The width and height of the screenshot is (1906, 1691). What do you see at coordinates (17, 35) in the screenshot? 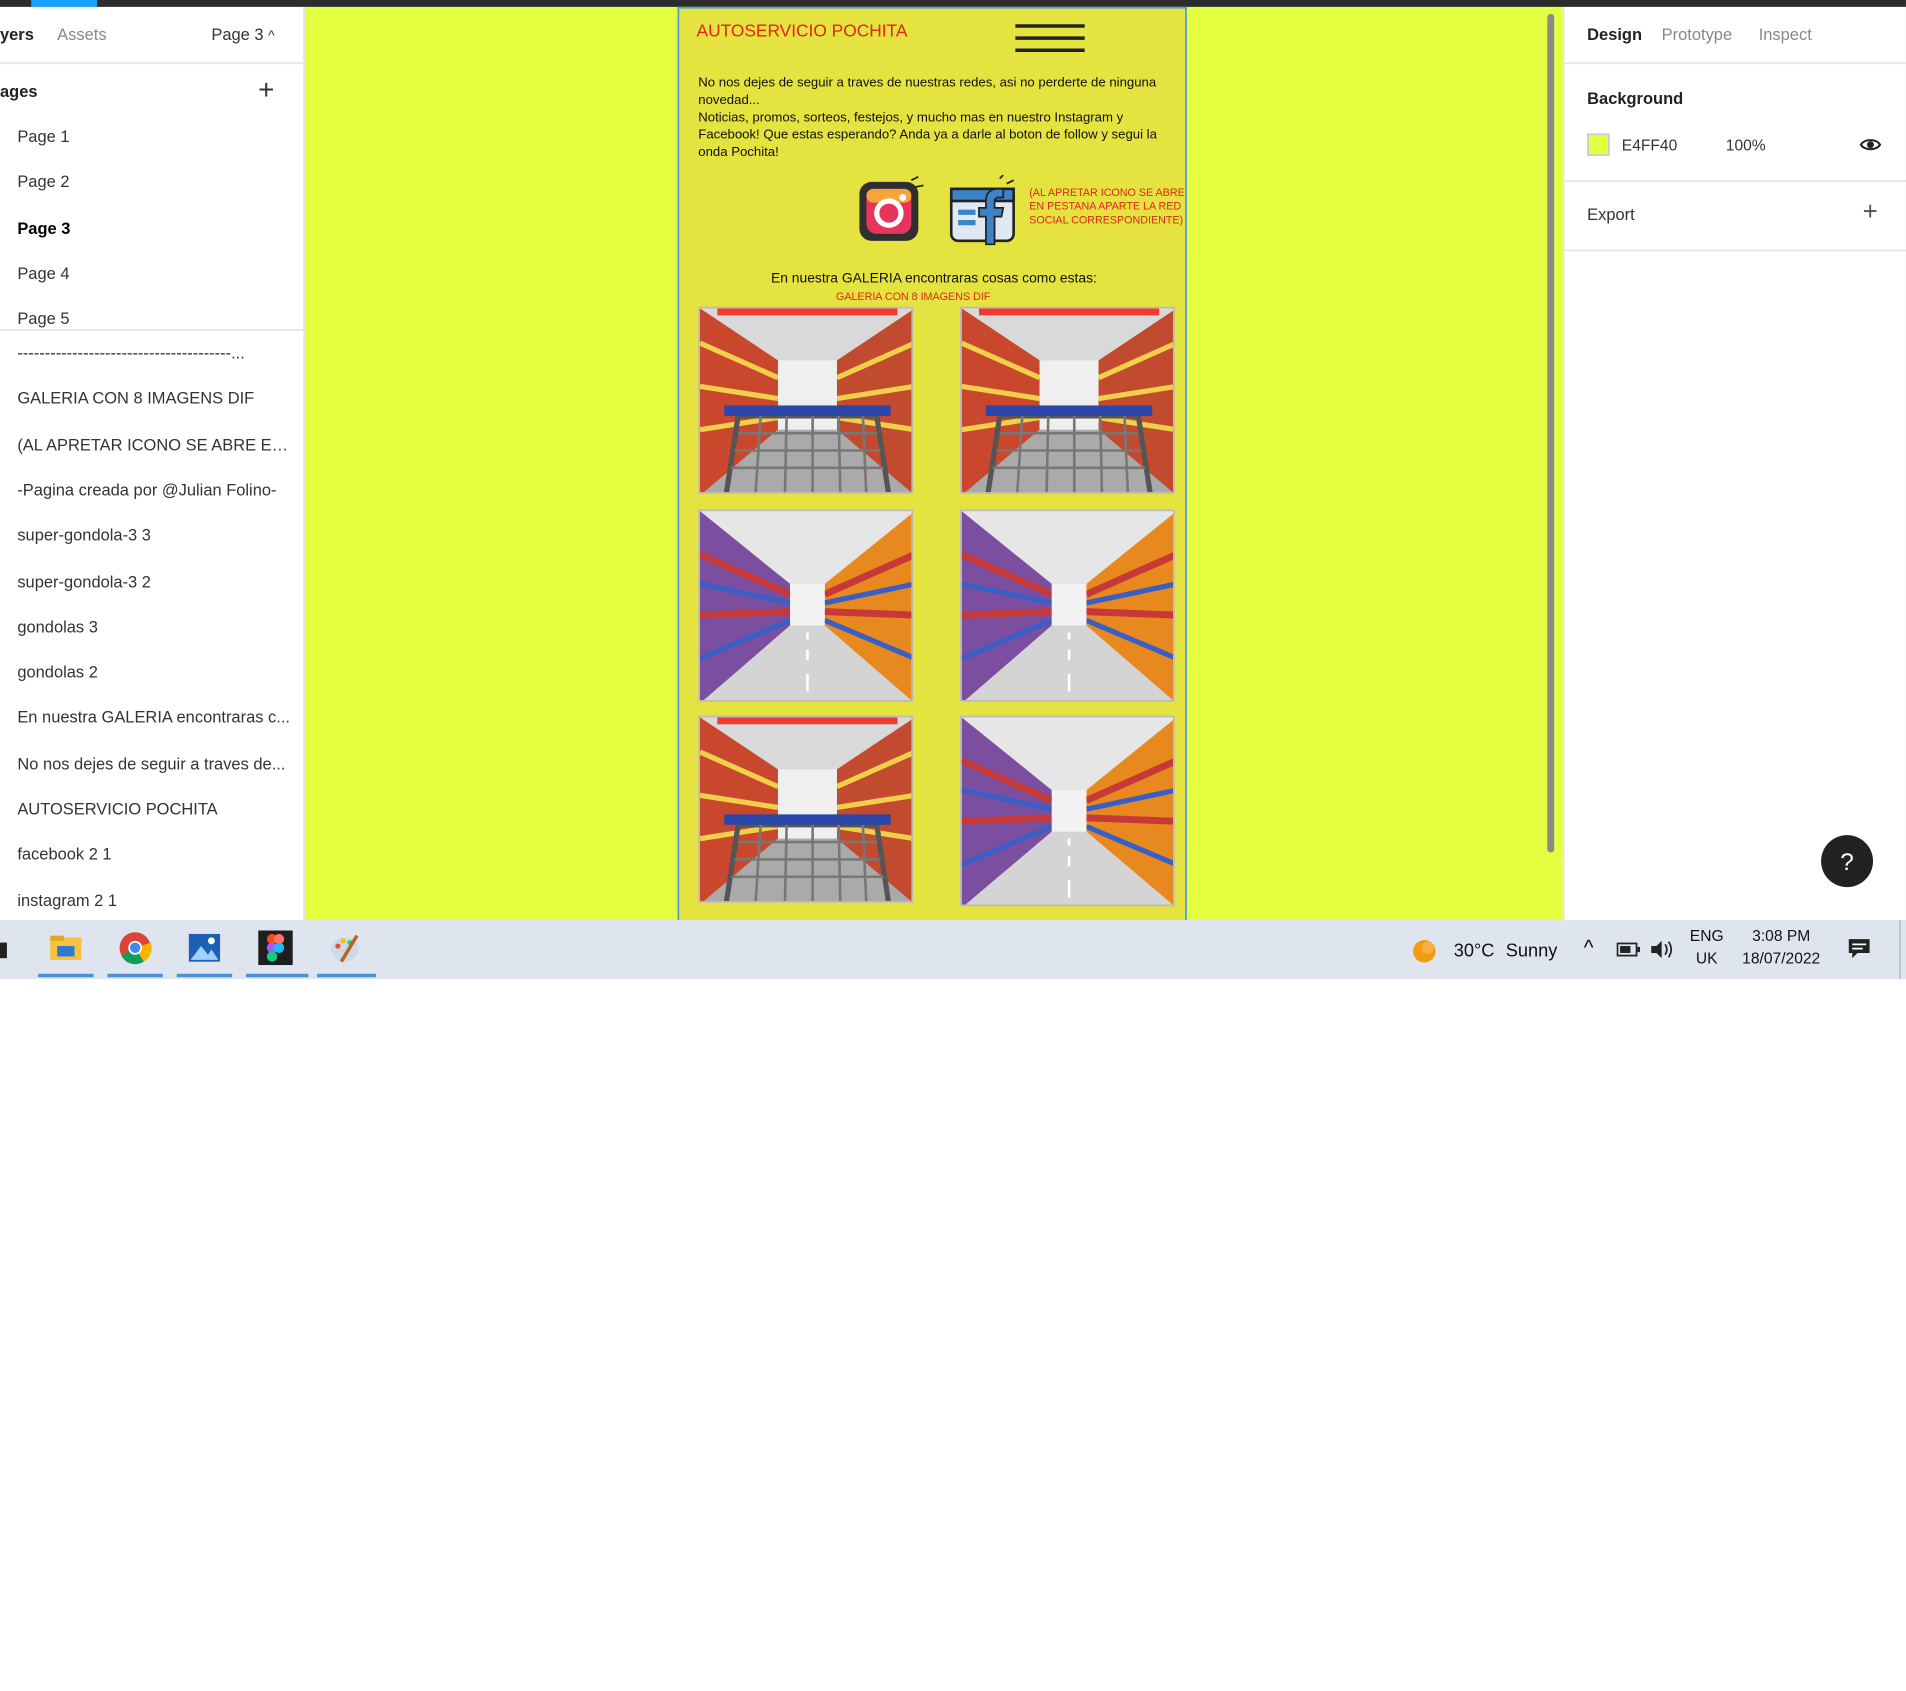
I see `tab-layers: yers` at bounding box center [17, 35].